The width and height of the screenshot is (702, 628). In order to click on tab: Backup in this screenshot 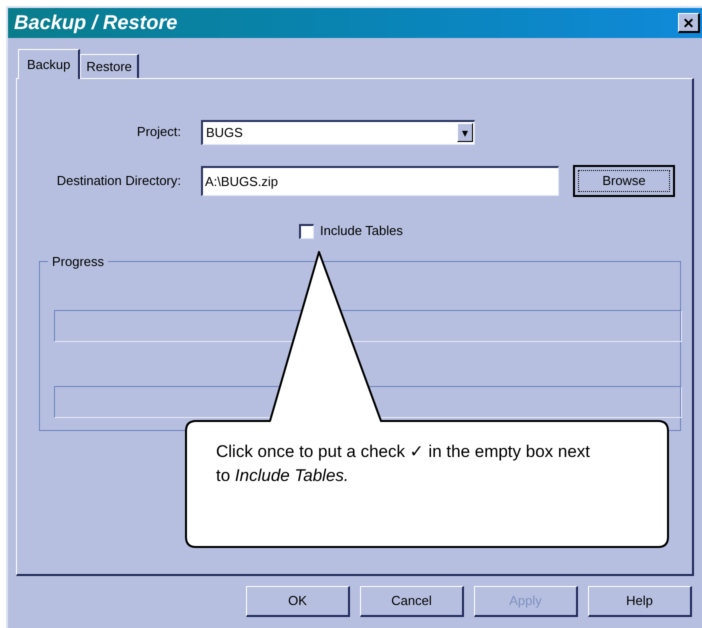, I will do `click(49, 64)`.